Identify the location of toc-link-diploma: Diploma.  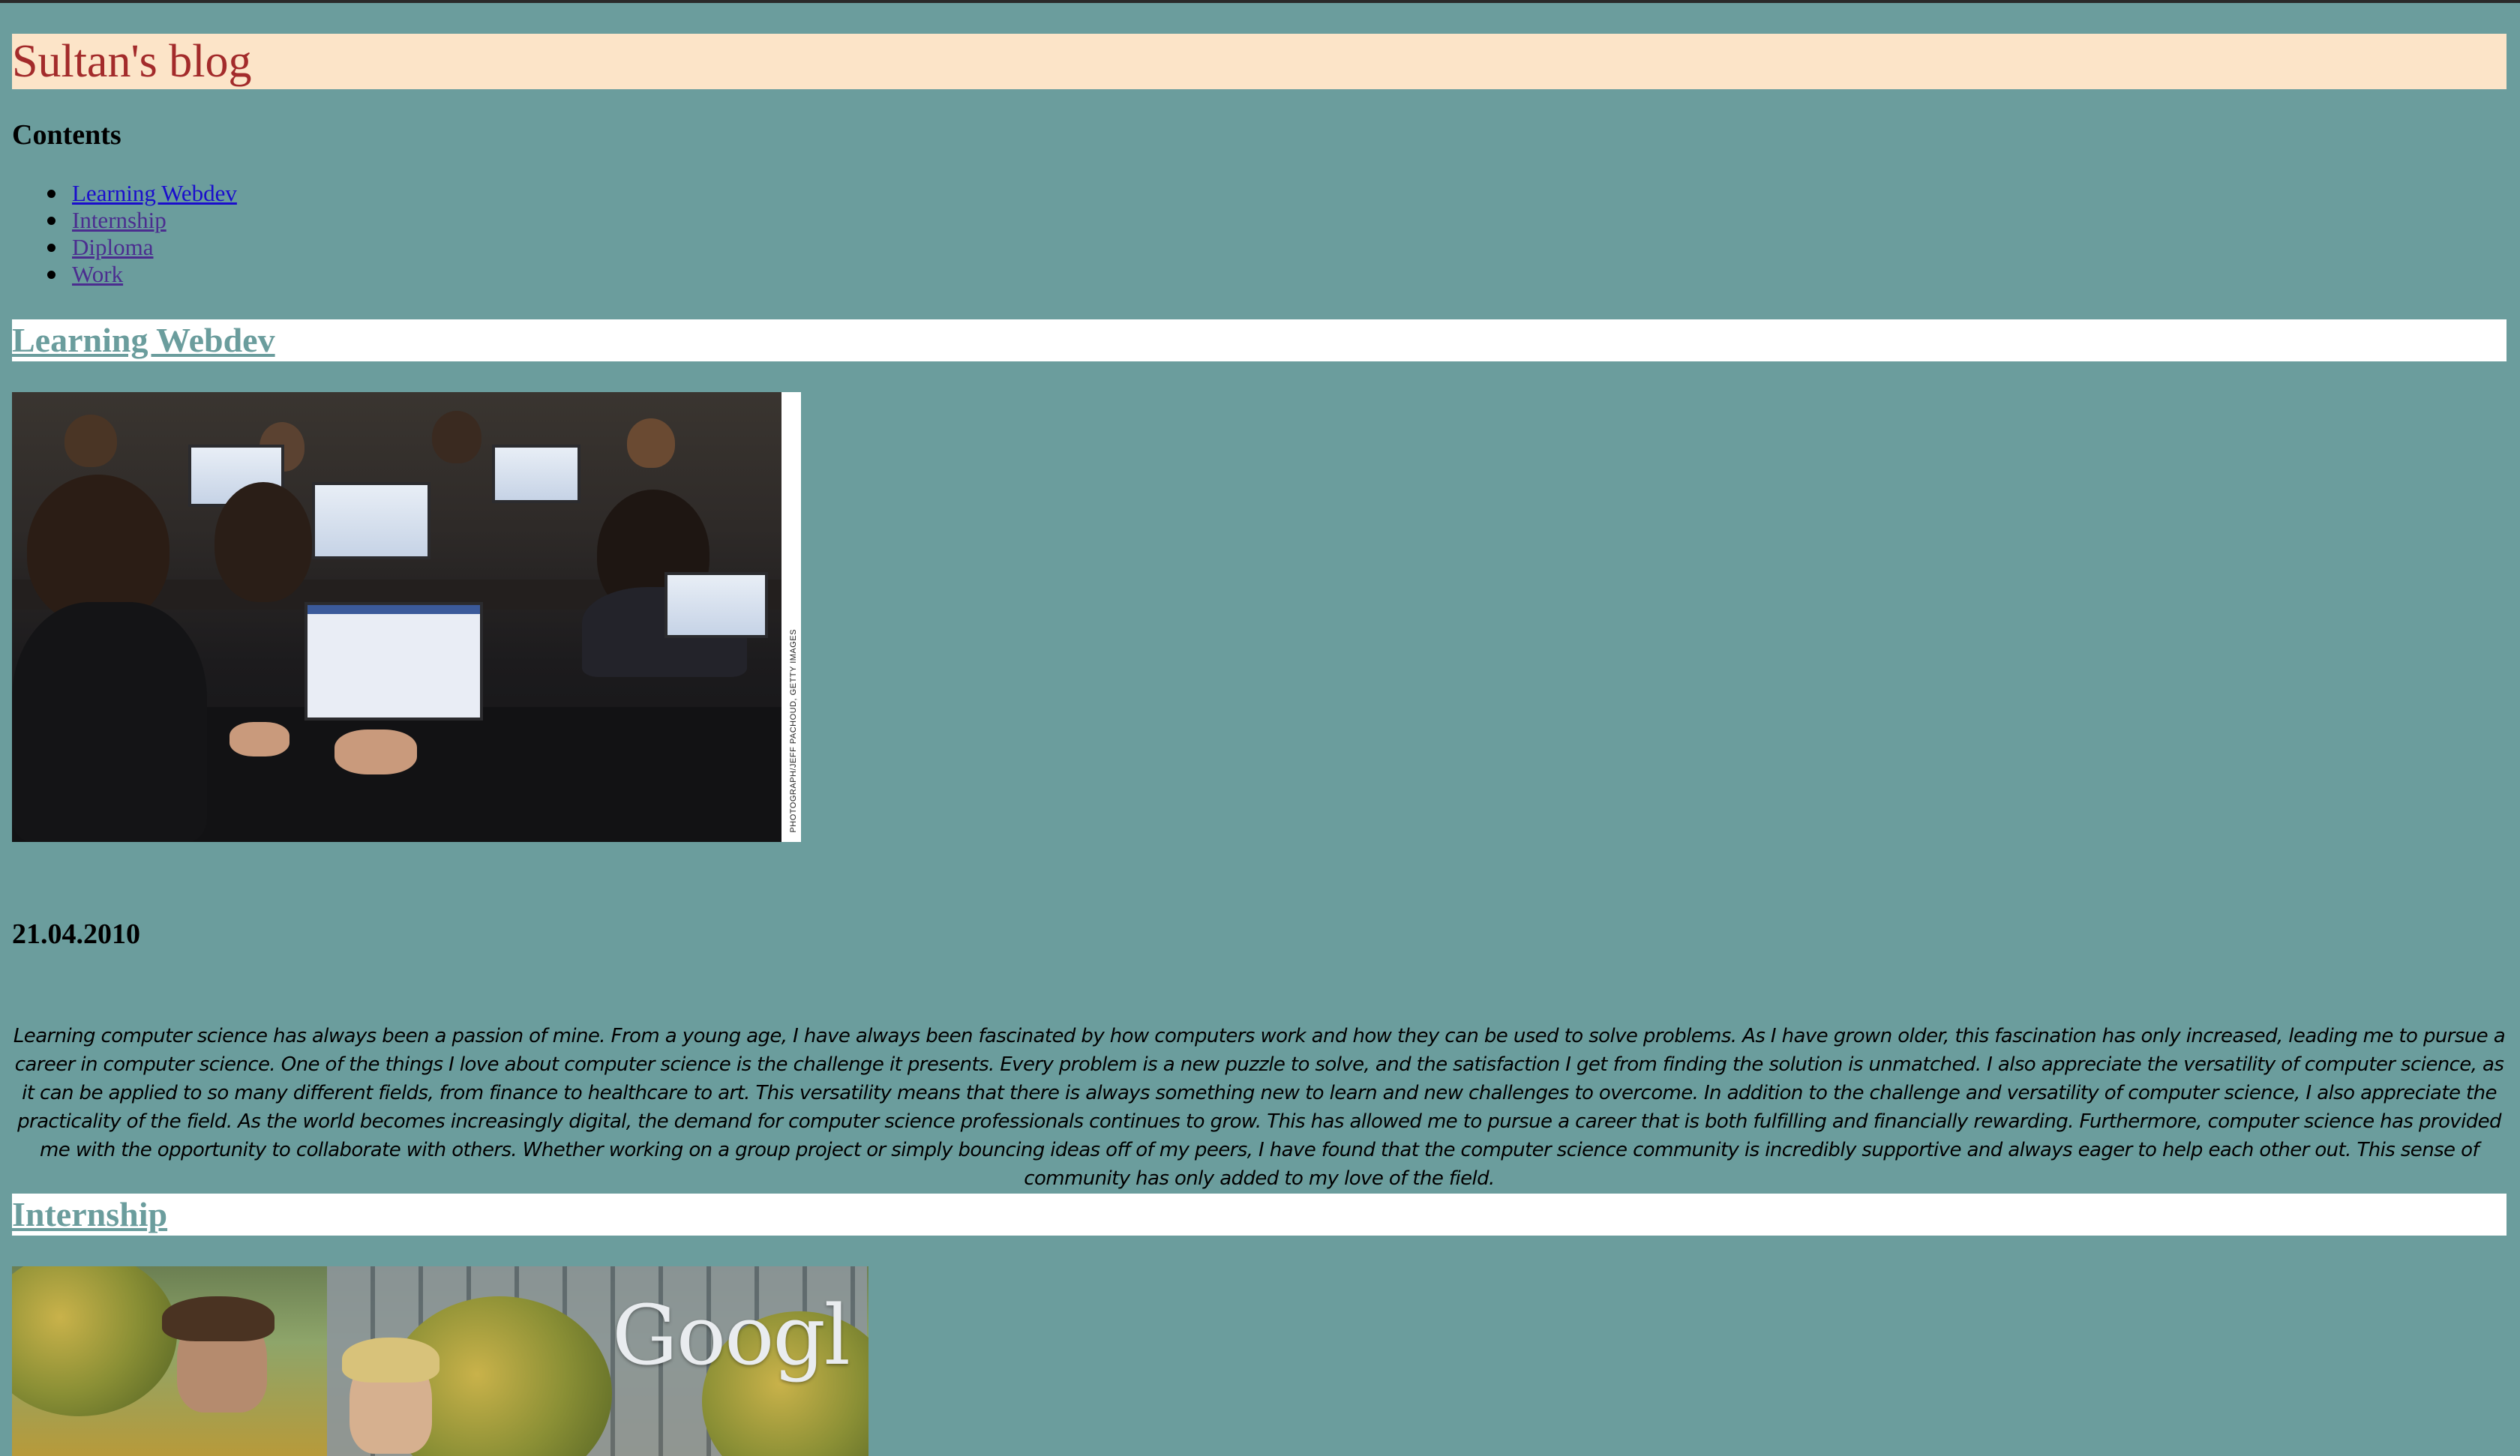
(113, 247).